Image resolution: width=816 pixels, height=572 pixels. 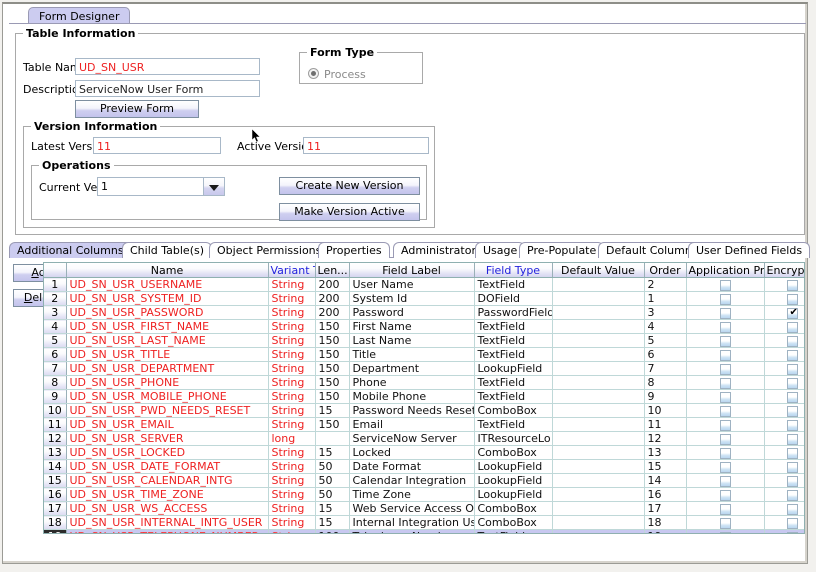 What do you see at coordinates (665, 284) in the screenshot?
I see `cell-order: 2` at bounding box center [665, 284].